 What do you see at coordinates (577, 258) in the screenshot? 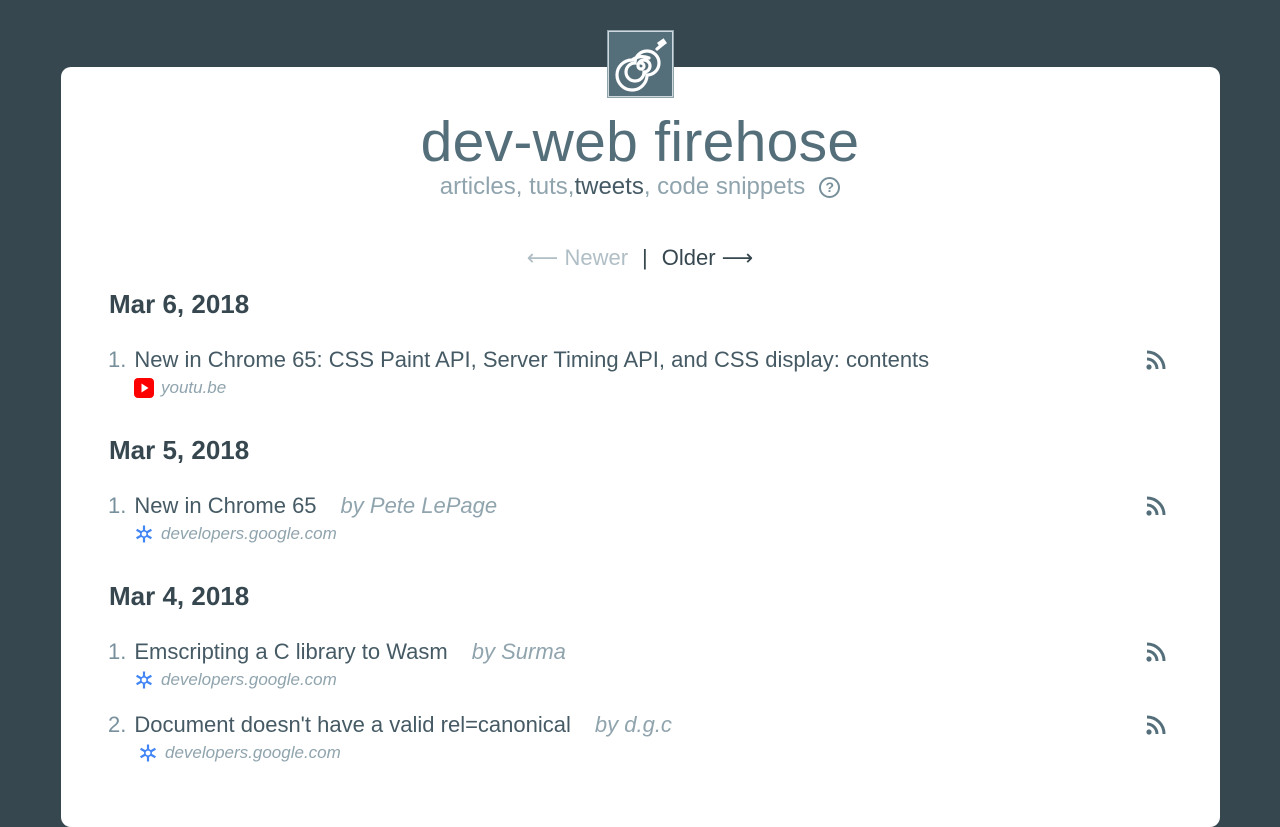
I see `newer-link: ⟵ Newer` at bounding box center [577, 258].